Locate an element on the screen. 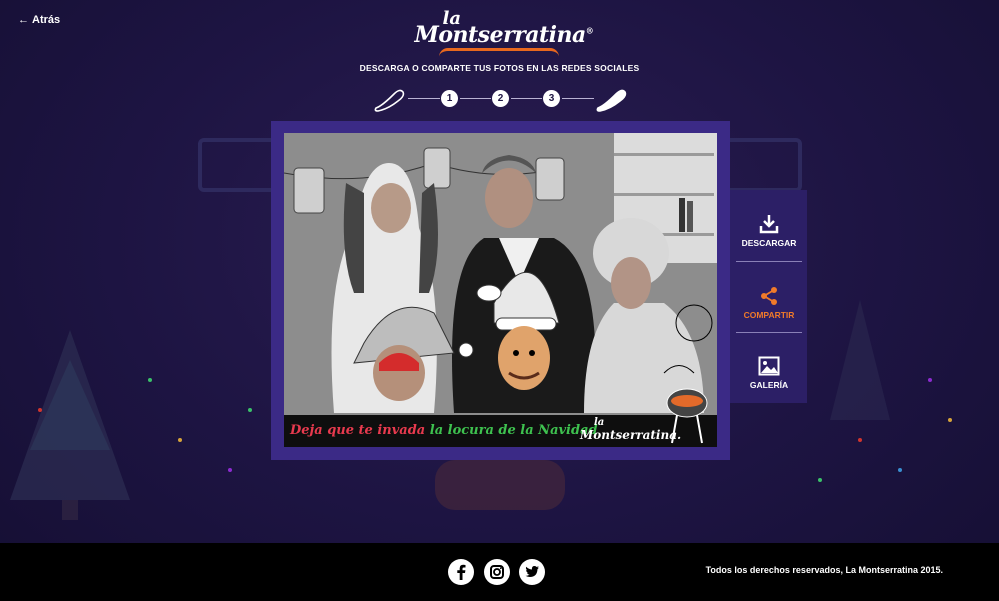 The image size is (999, 601). logo-swoosh is located at coordinates (498, 52).